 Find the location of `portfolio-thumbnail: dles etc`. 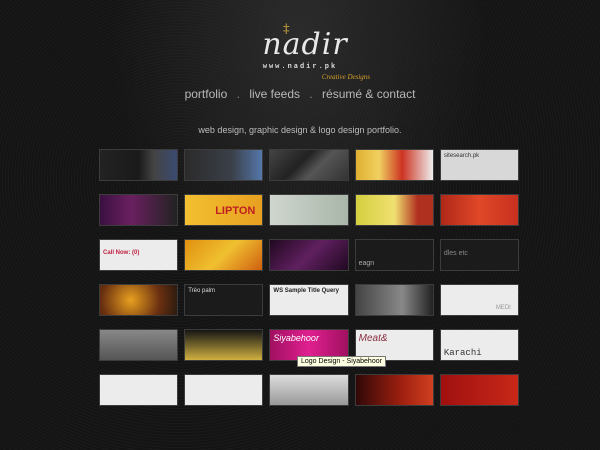

portfolio-thumbnail: dles etc is located at coordinates (479, 255).